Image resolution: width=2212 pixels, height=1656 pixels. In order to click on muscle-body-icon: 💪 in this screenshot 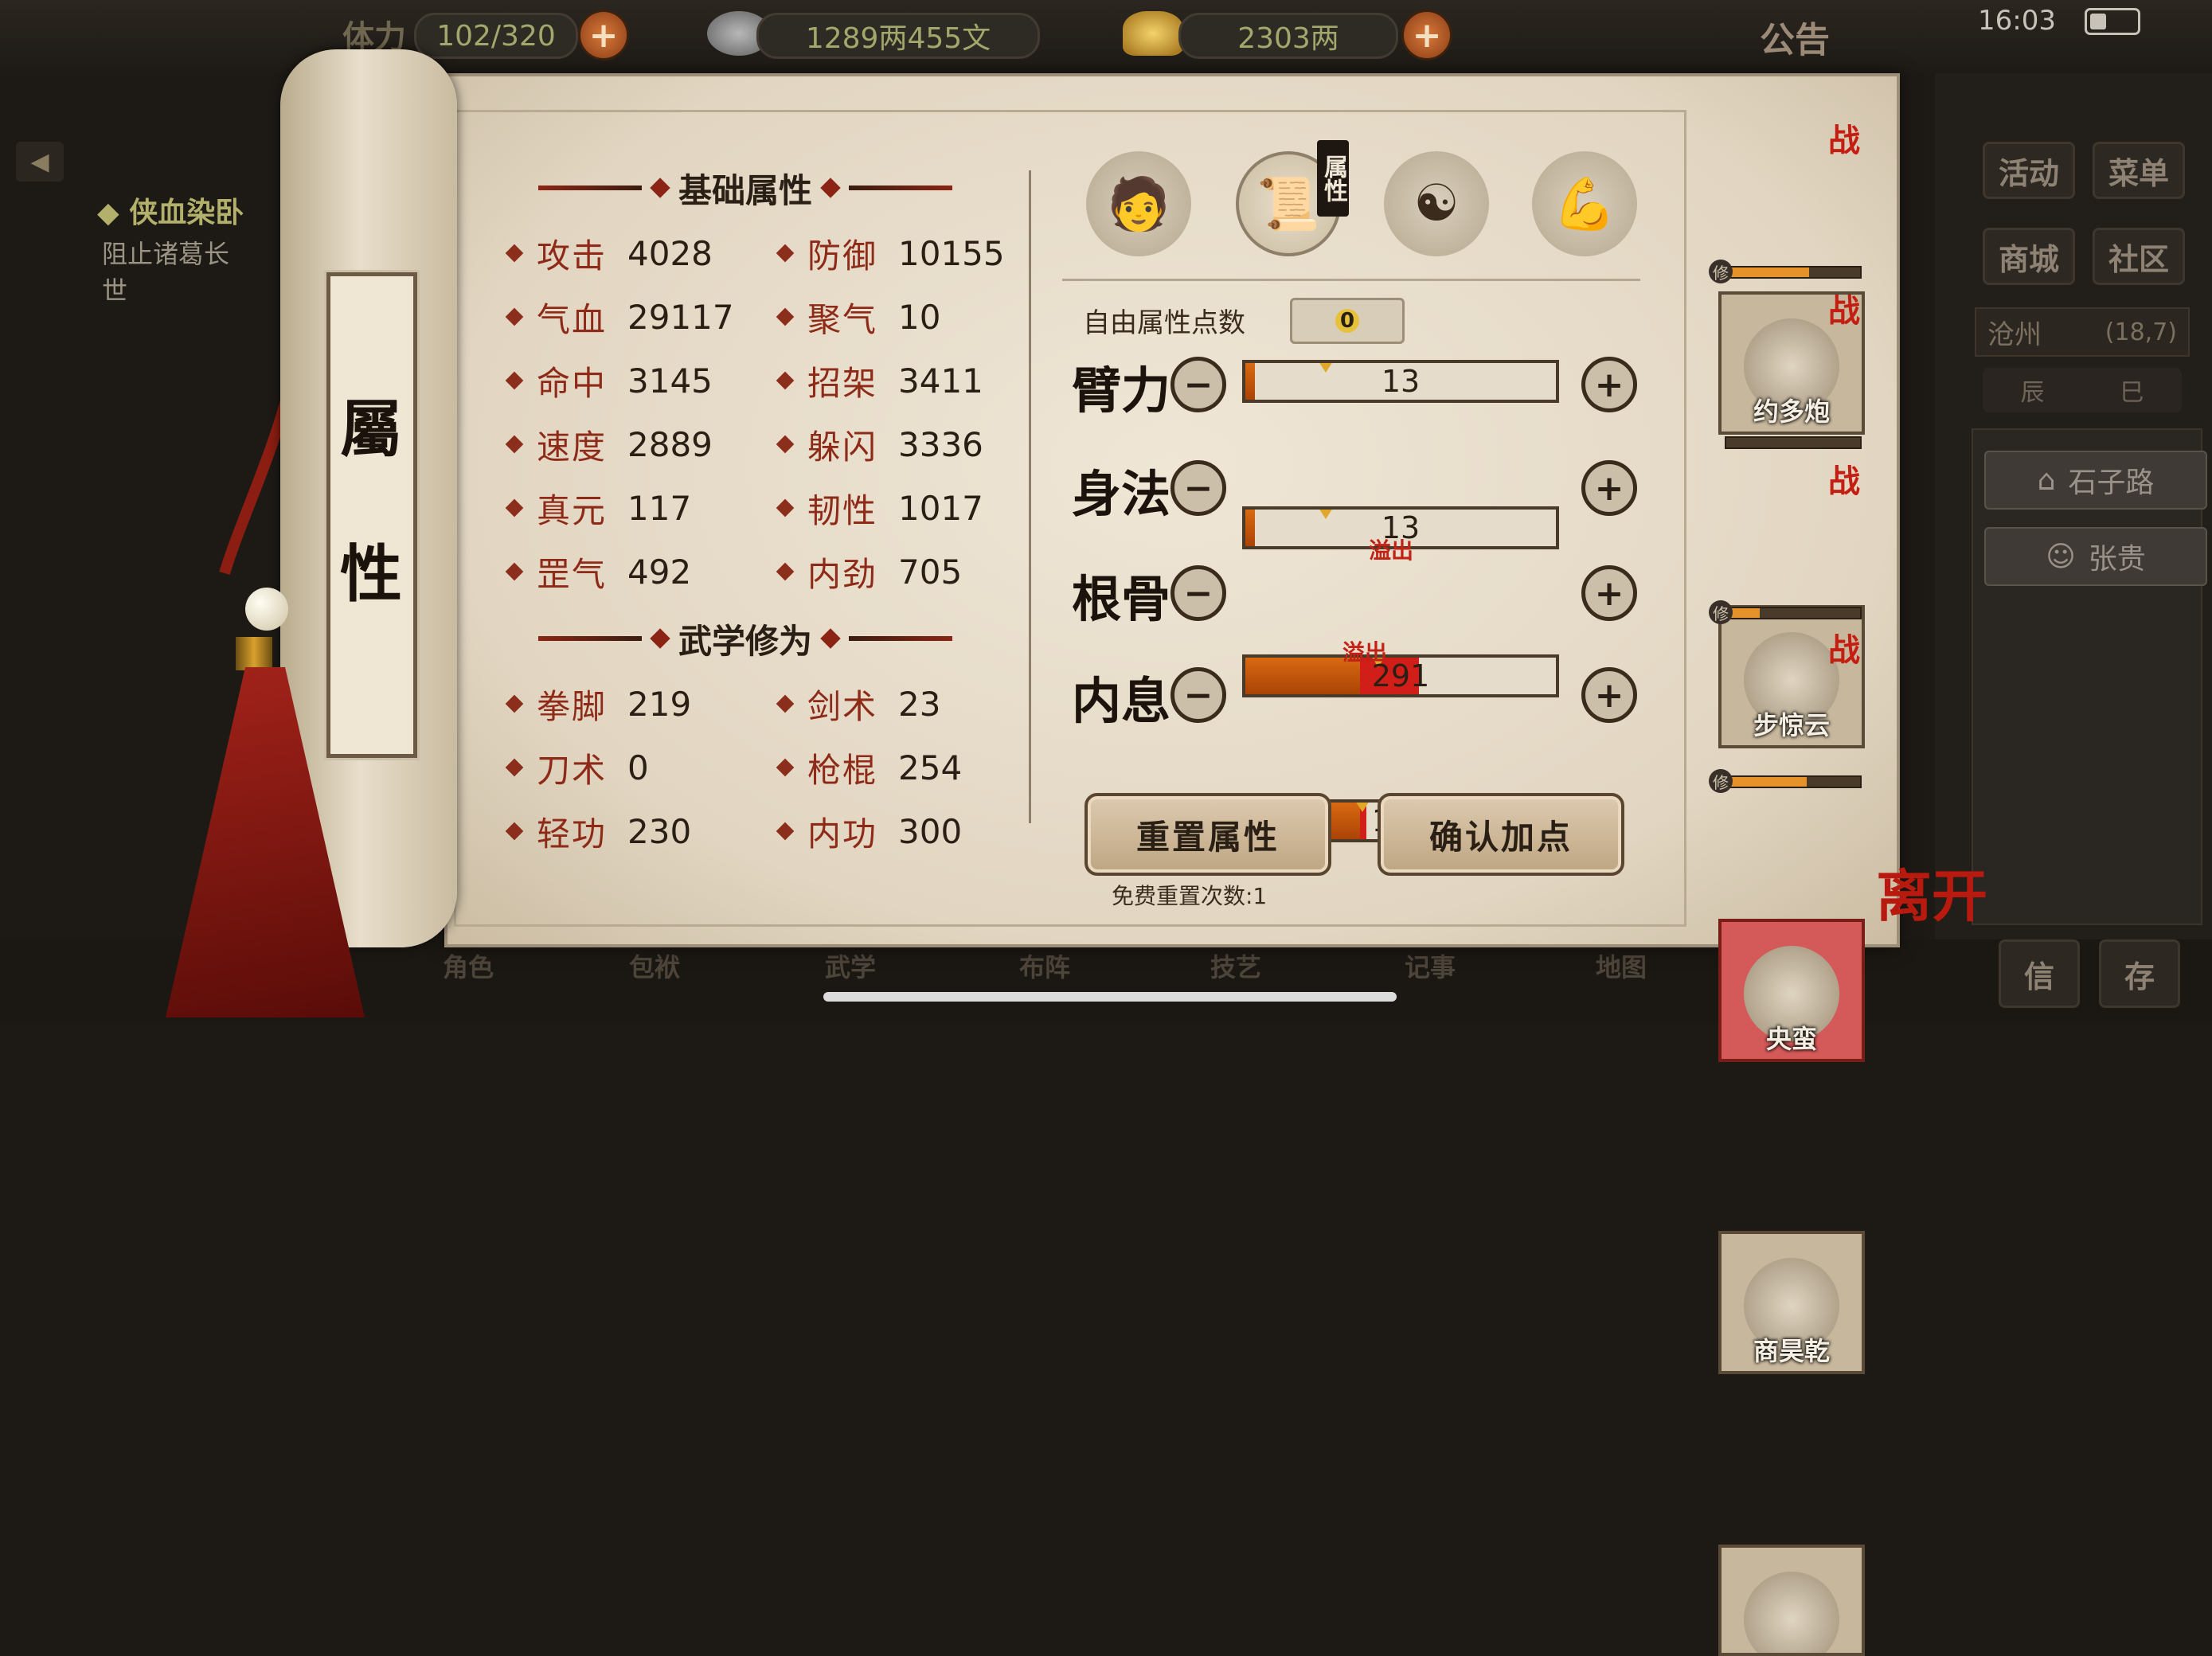, I will do `click(1584, 203)`.